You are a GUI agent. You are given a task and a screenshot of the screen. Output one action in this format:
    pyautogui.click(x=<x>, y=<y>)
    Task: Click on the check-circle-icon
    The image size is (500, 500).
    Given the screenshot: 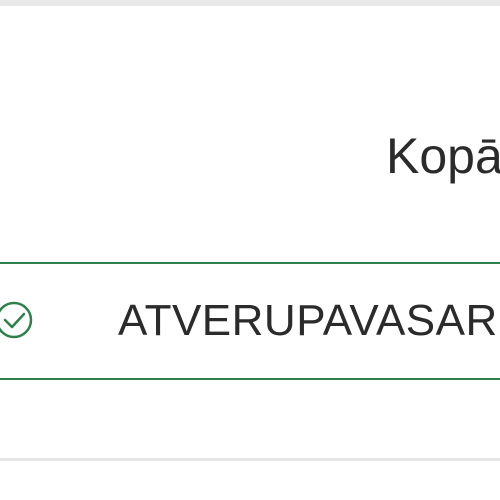 What is the action you would take?
    pyautogui.click(x=16, y=320)
    